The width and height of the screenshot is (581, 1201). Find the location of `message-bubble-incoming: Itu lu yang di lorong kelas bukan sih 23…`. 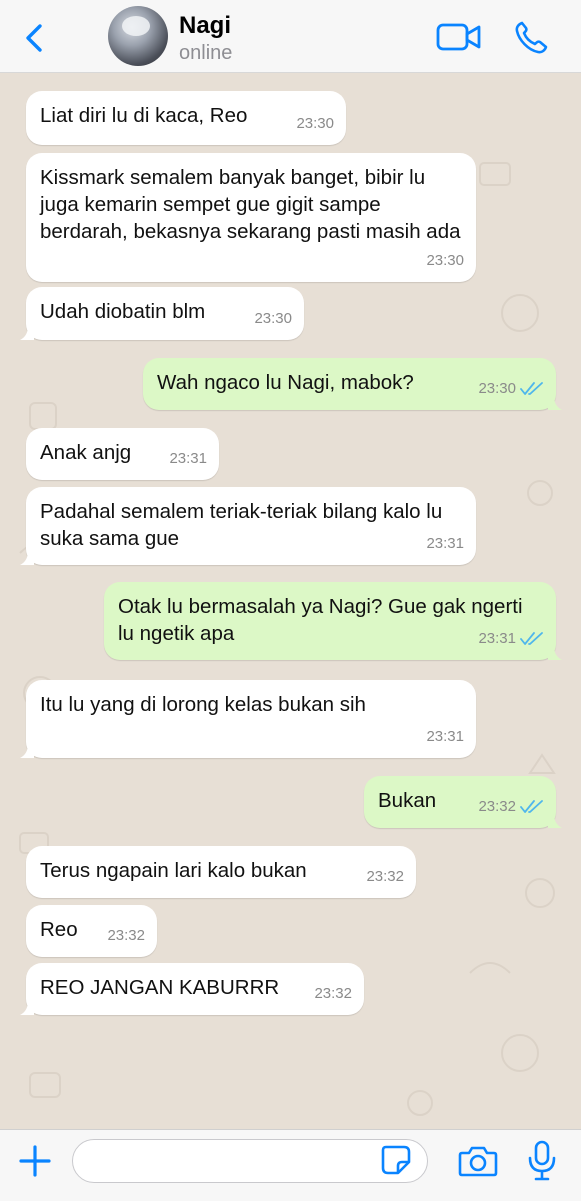

message-bubble-incoming: Itu lu yang di lorong kelas bukan sih 23… is located at coordinates (248, 719).